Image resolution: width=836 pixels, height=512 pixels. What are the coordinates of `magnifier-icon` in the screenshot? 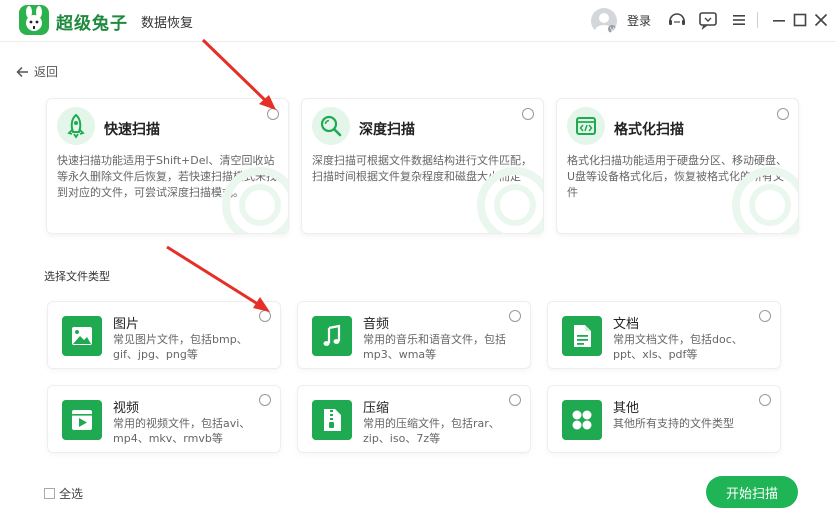 It's located at (331, 126).